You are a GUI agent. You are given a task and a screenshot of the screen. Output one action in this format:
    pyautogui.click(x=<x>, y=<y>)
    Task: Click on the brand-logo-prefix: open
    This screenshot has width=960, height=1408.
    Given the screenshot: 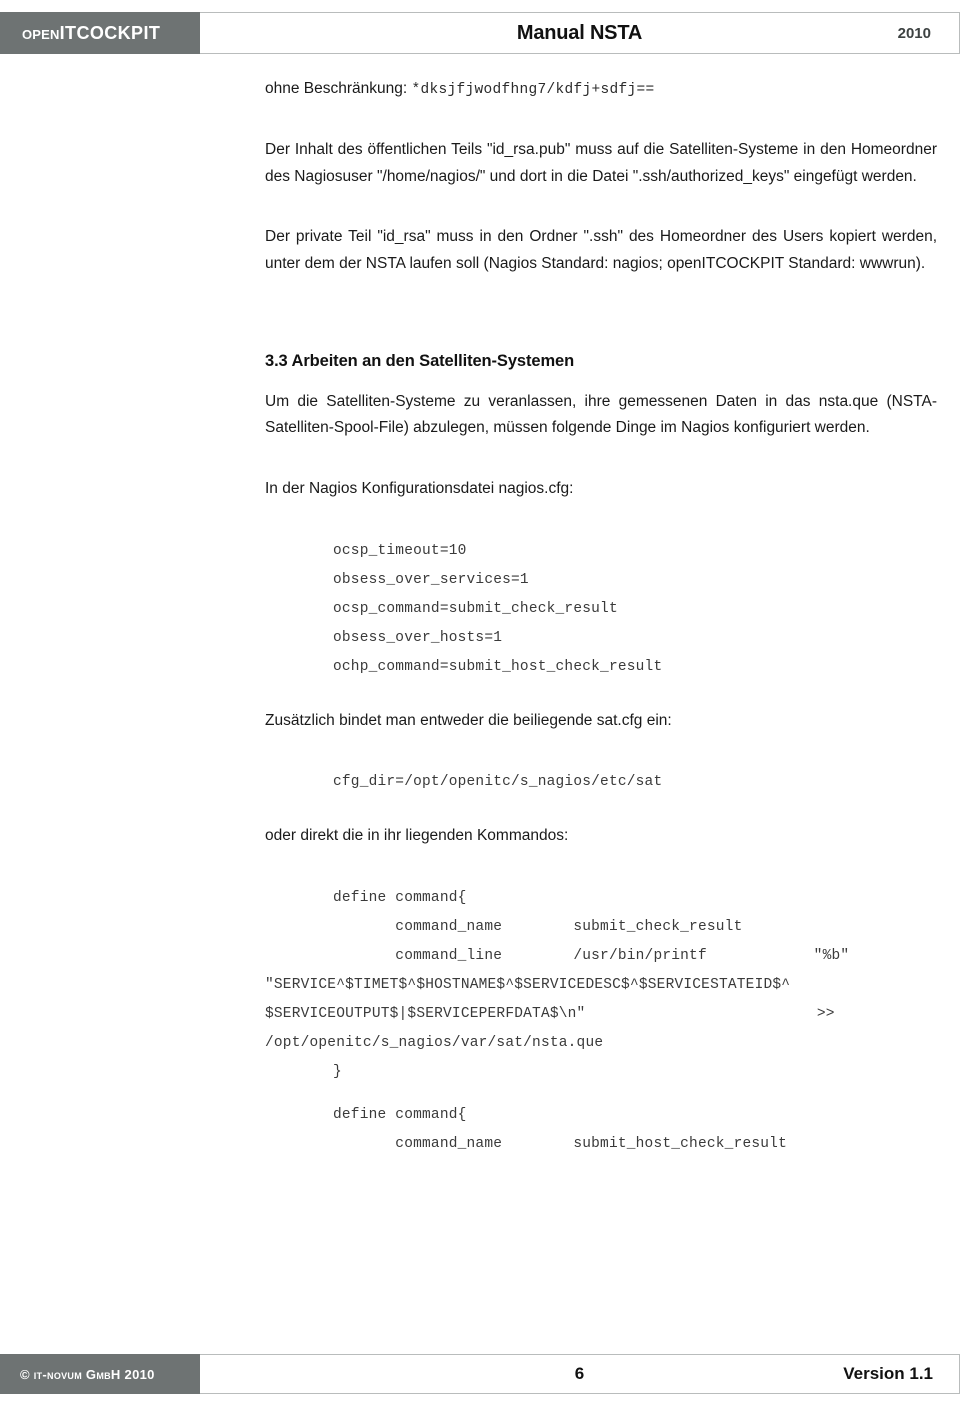 What is the action you would take?
    pyautogui.click(x=41, y=34)
    